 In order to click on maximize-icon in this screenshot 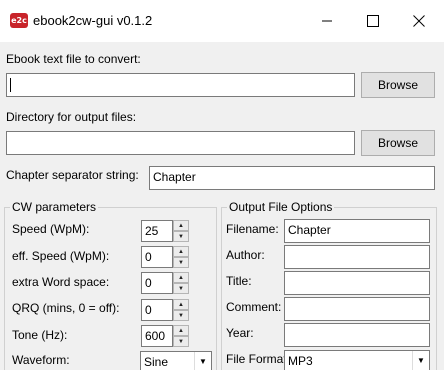, I will do `click(373, 21)`.